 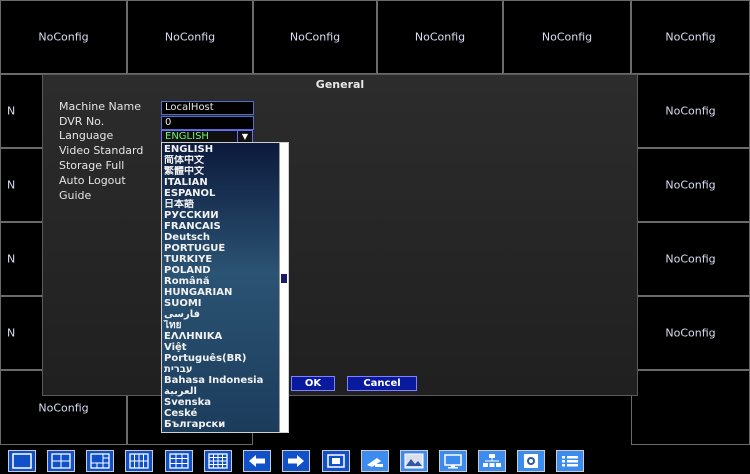 I want to click on camera-tile-1: NoConfig, so click(x=63, y=37).